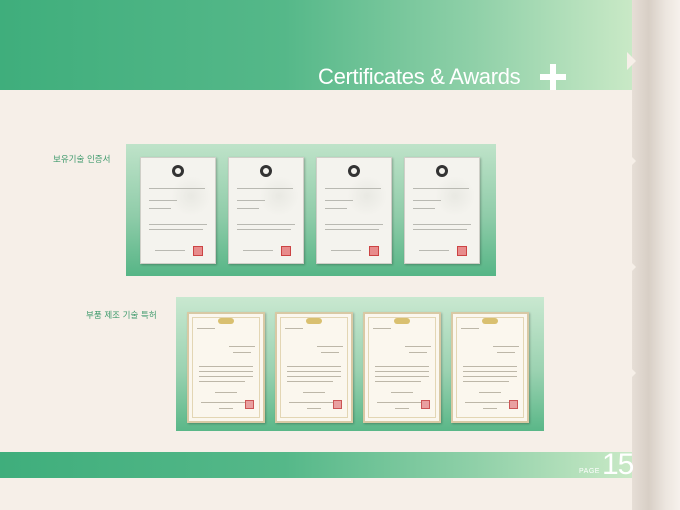 The width and height of the screenshot is (680, 510). I want to click on footer-band, so click(316, 465).